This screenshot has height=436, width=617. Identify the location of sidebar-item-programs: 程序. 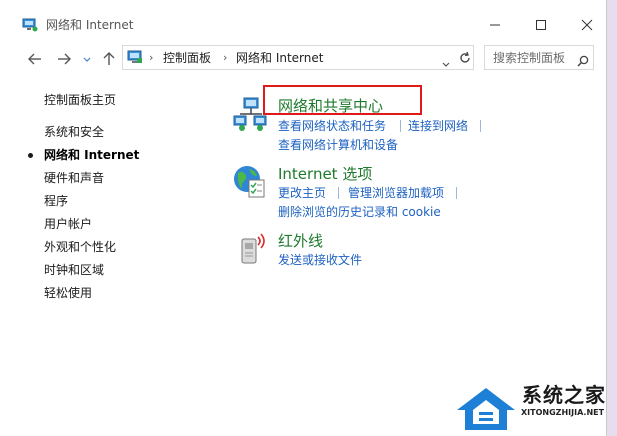
(56, 201).